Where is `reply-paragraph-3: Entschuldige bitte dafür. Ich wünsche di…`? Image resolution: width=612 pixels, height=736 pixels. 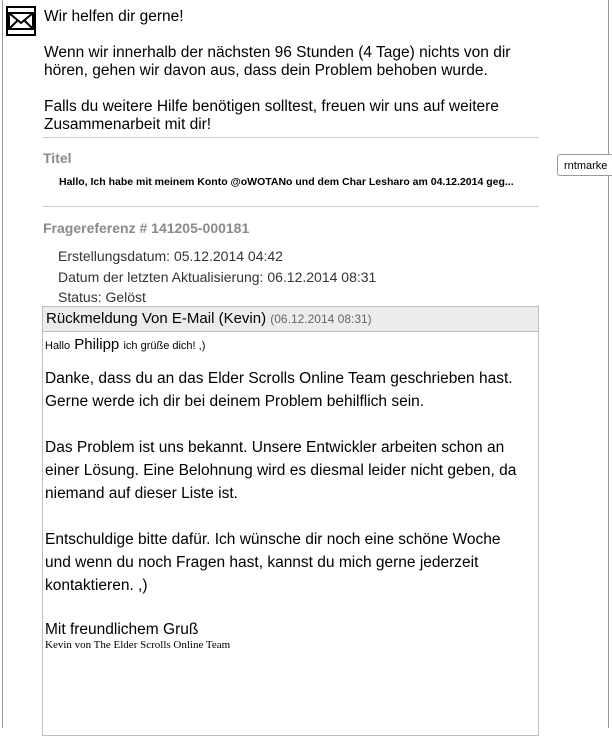 reply-paragraph-3: Entschuldige bitte dafür. Ich wünsche di… is located at coordinates (273, 562).